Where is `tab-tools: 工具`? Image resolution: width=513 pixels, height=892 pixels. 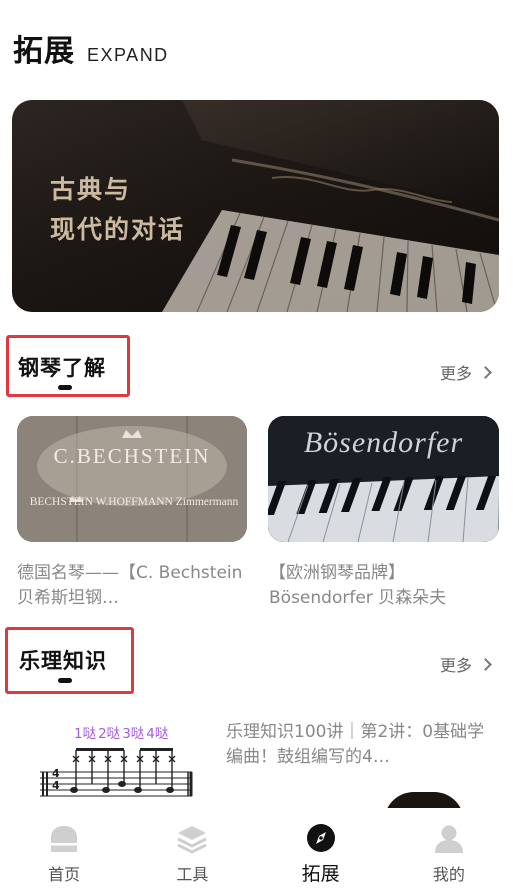 tab-tools: 工具 is located at coordinates (192, 850).